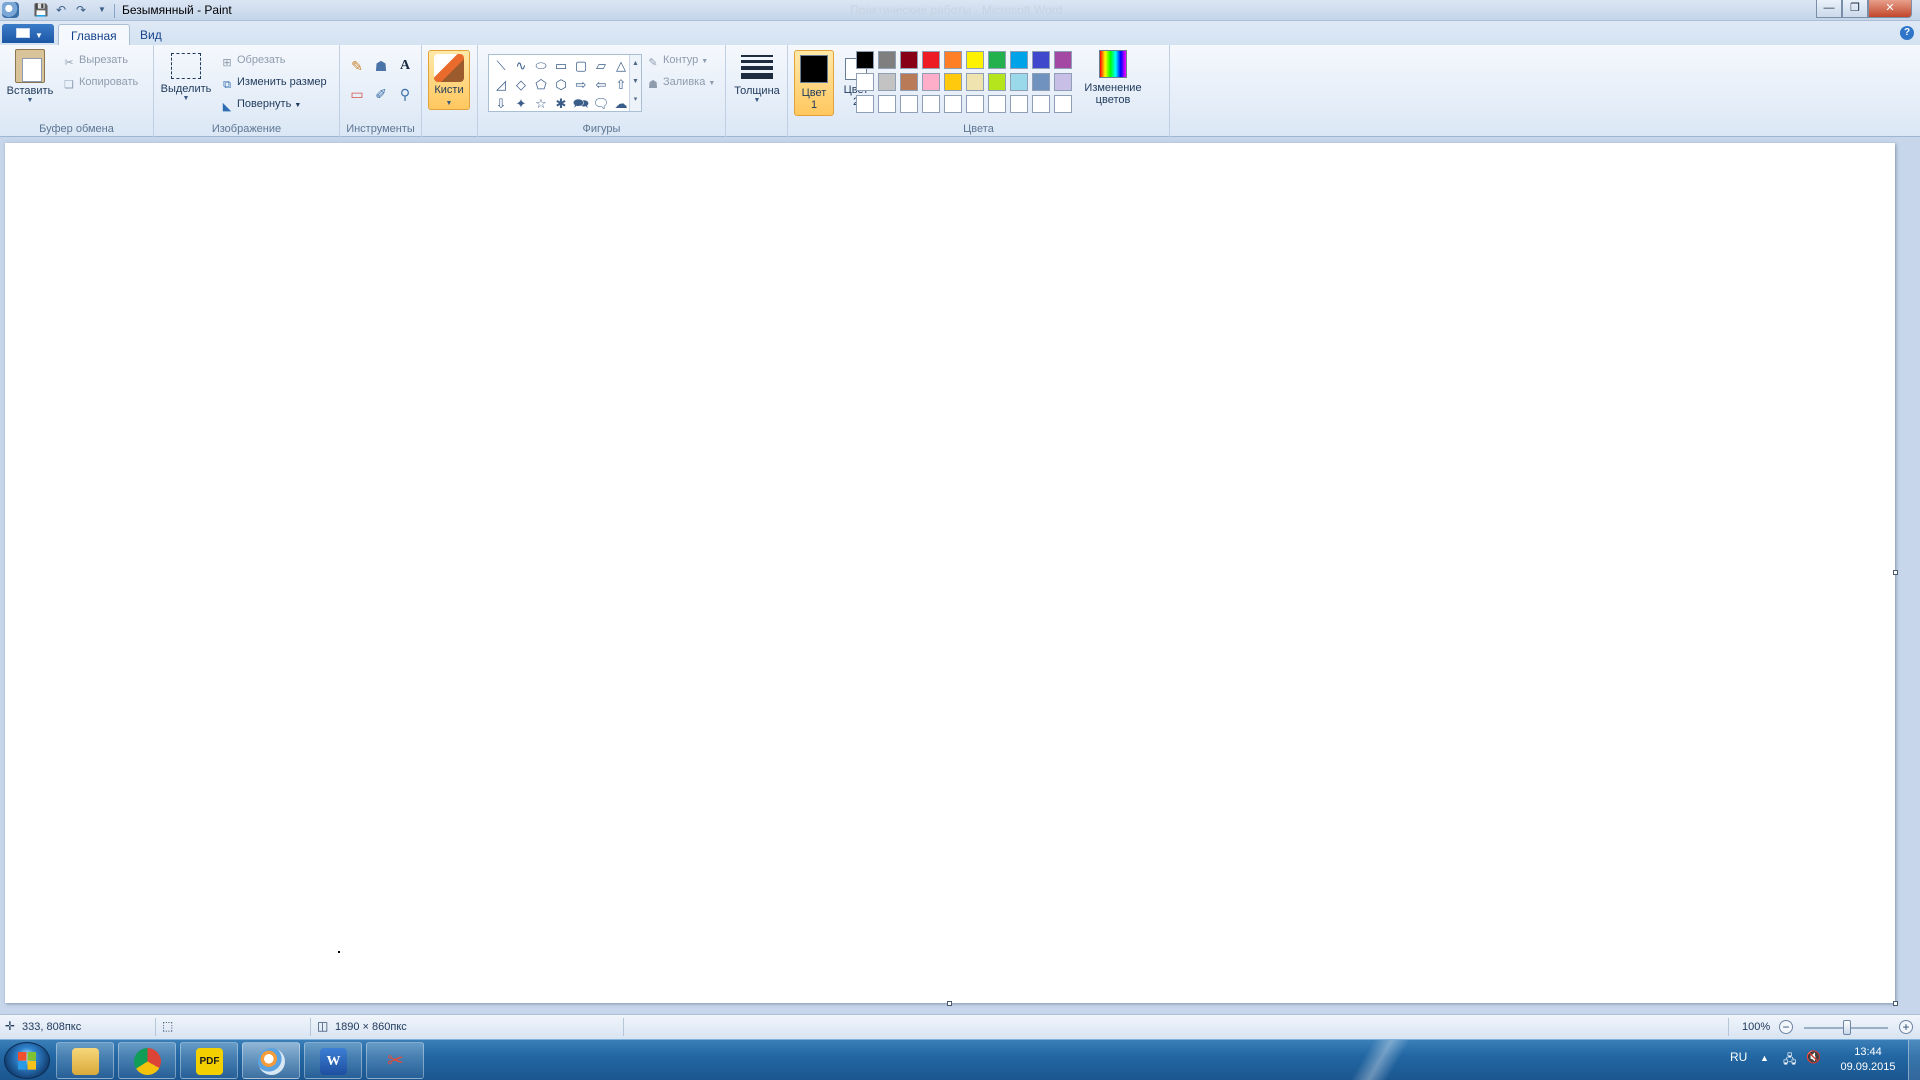 This screenshot has width=1920, height=1080. I want to click on pentagon-shape-icon: ⬠, so click(541, 85).